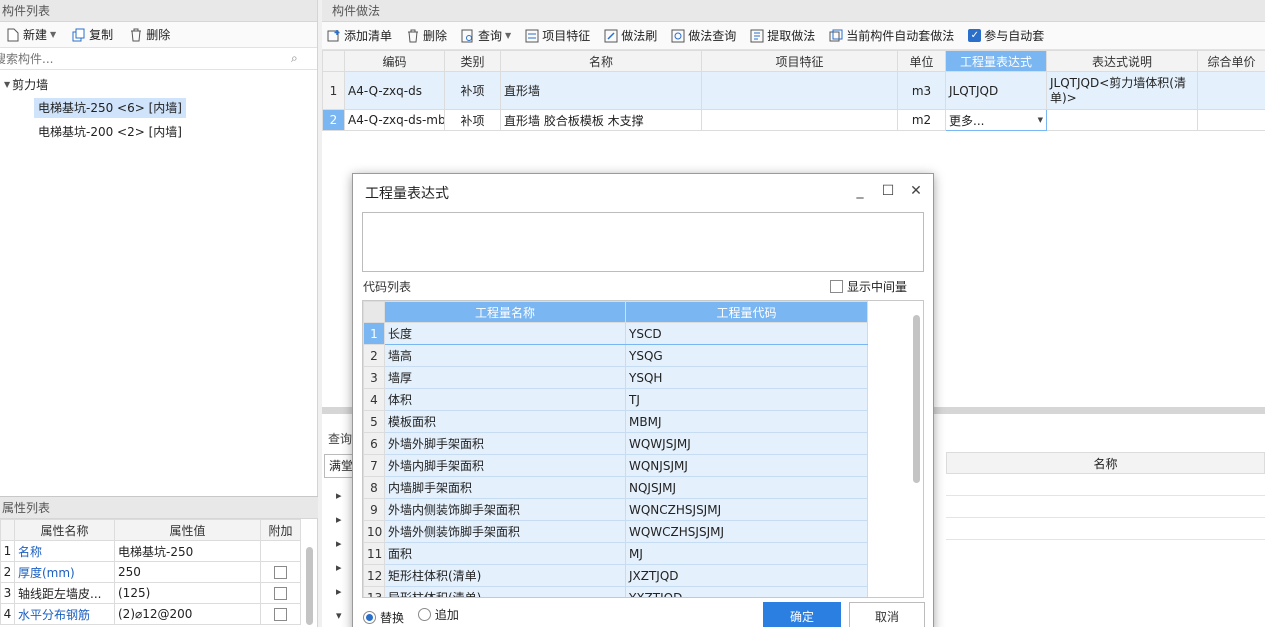 This screenshot has height=627, width=1265. Describe the element at coordinates (505, 312) in the screenshot. I see `col-header-quantity-name: 工程量名称` at that location.